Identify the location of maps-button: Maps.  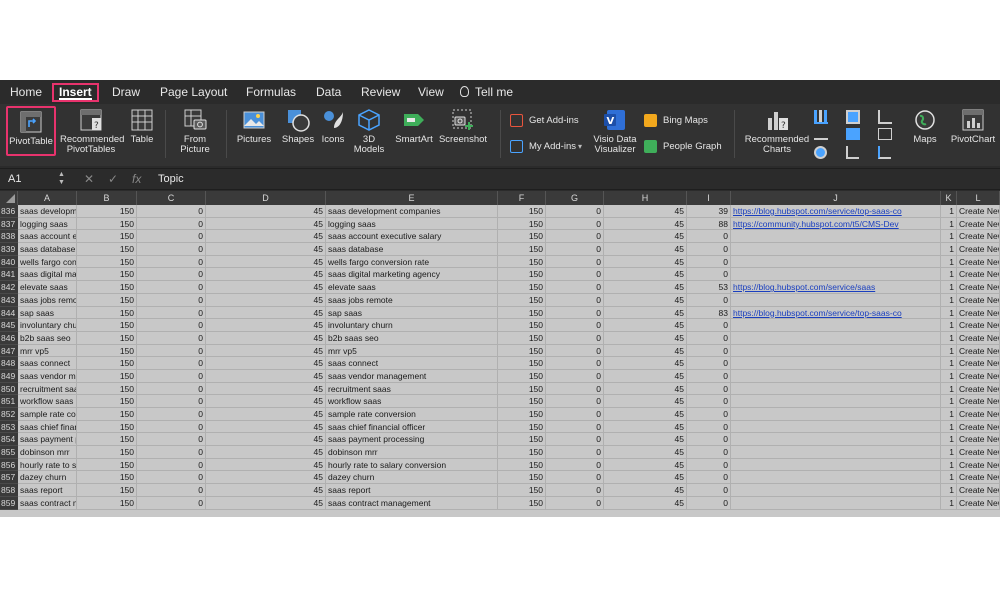
(925, 125).